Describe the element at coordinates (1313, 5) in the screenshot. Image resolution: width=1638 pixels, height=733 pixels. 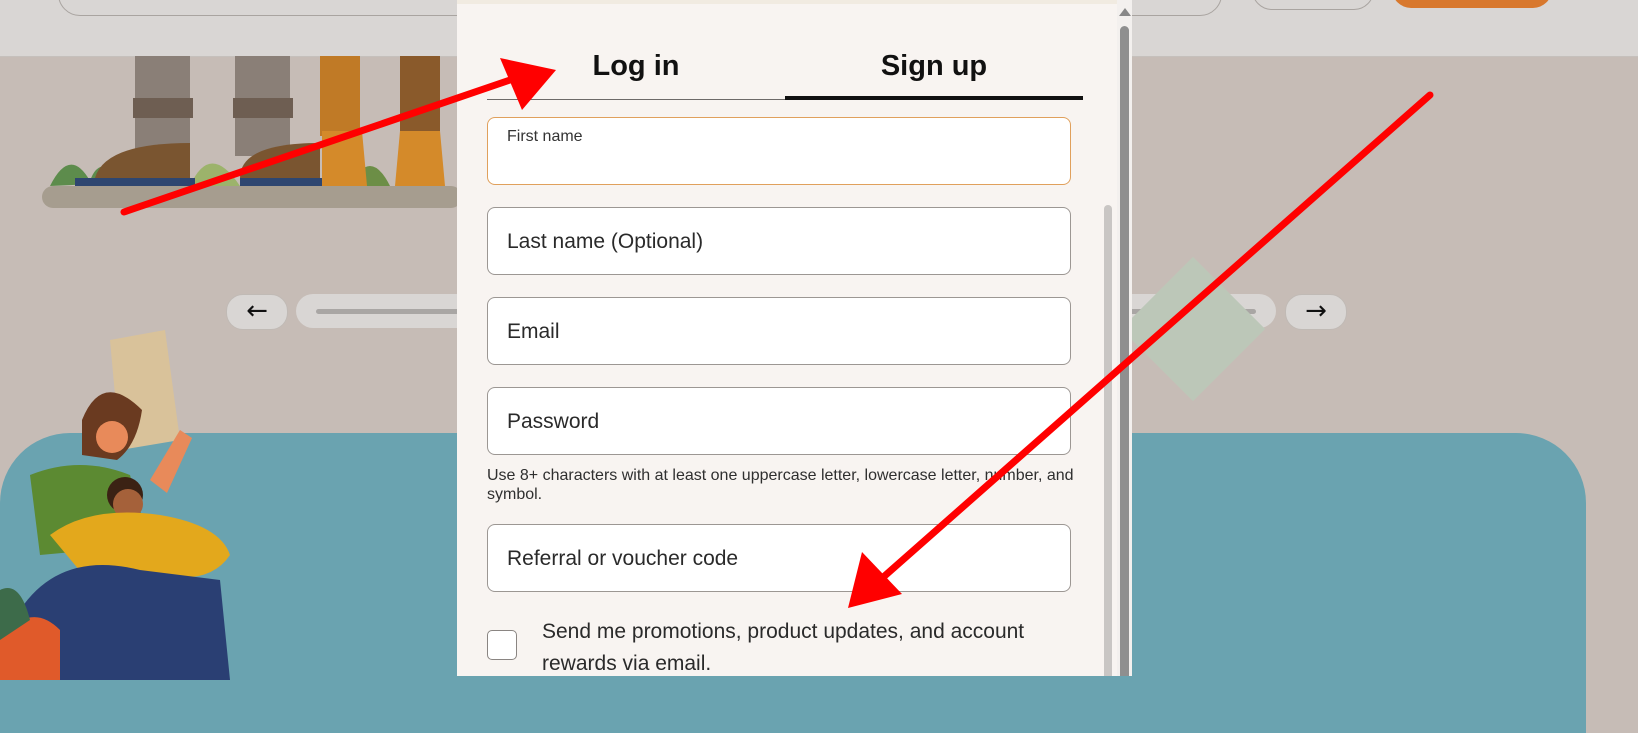
I see `header-outline-button` at that location.